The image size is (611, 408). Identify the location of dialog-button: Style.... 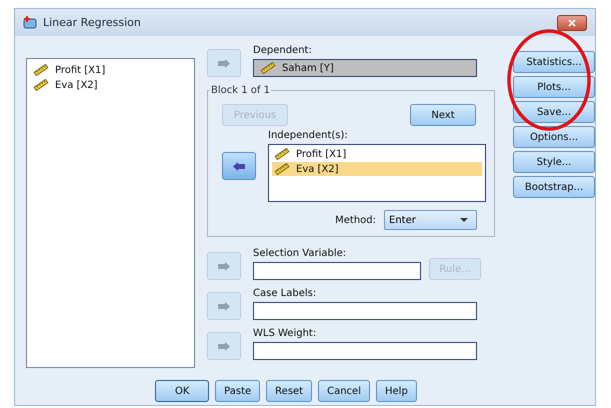
(554, 162).